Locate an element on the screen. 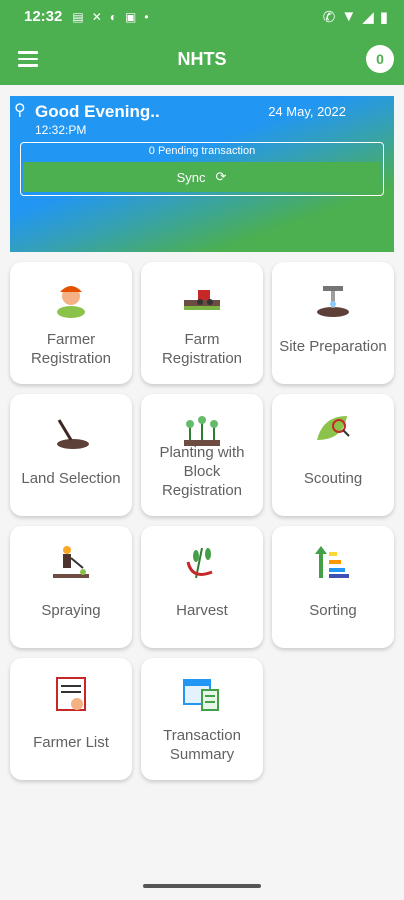  tile-farmer-list: Farmer List is located at coordinates (71, 719).